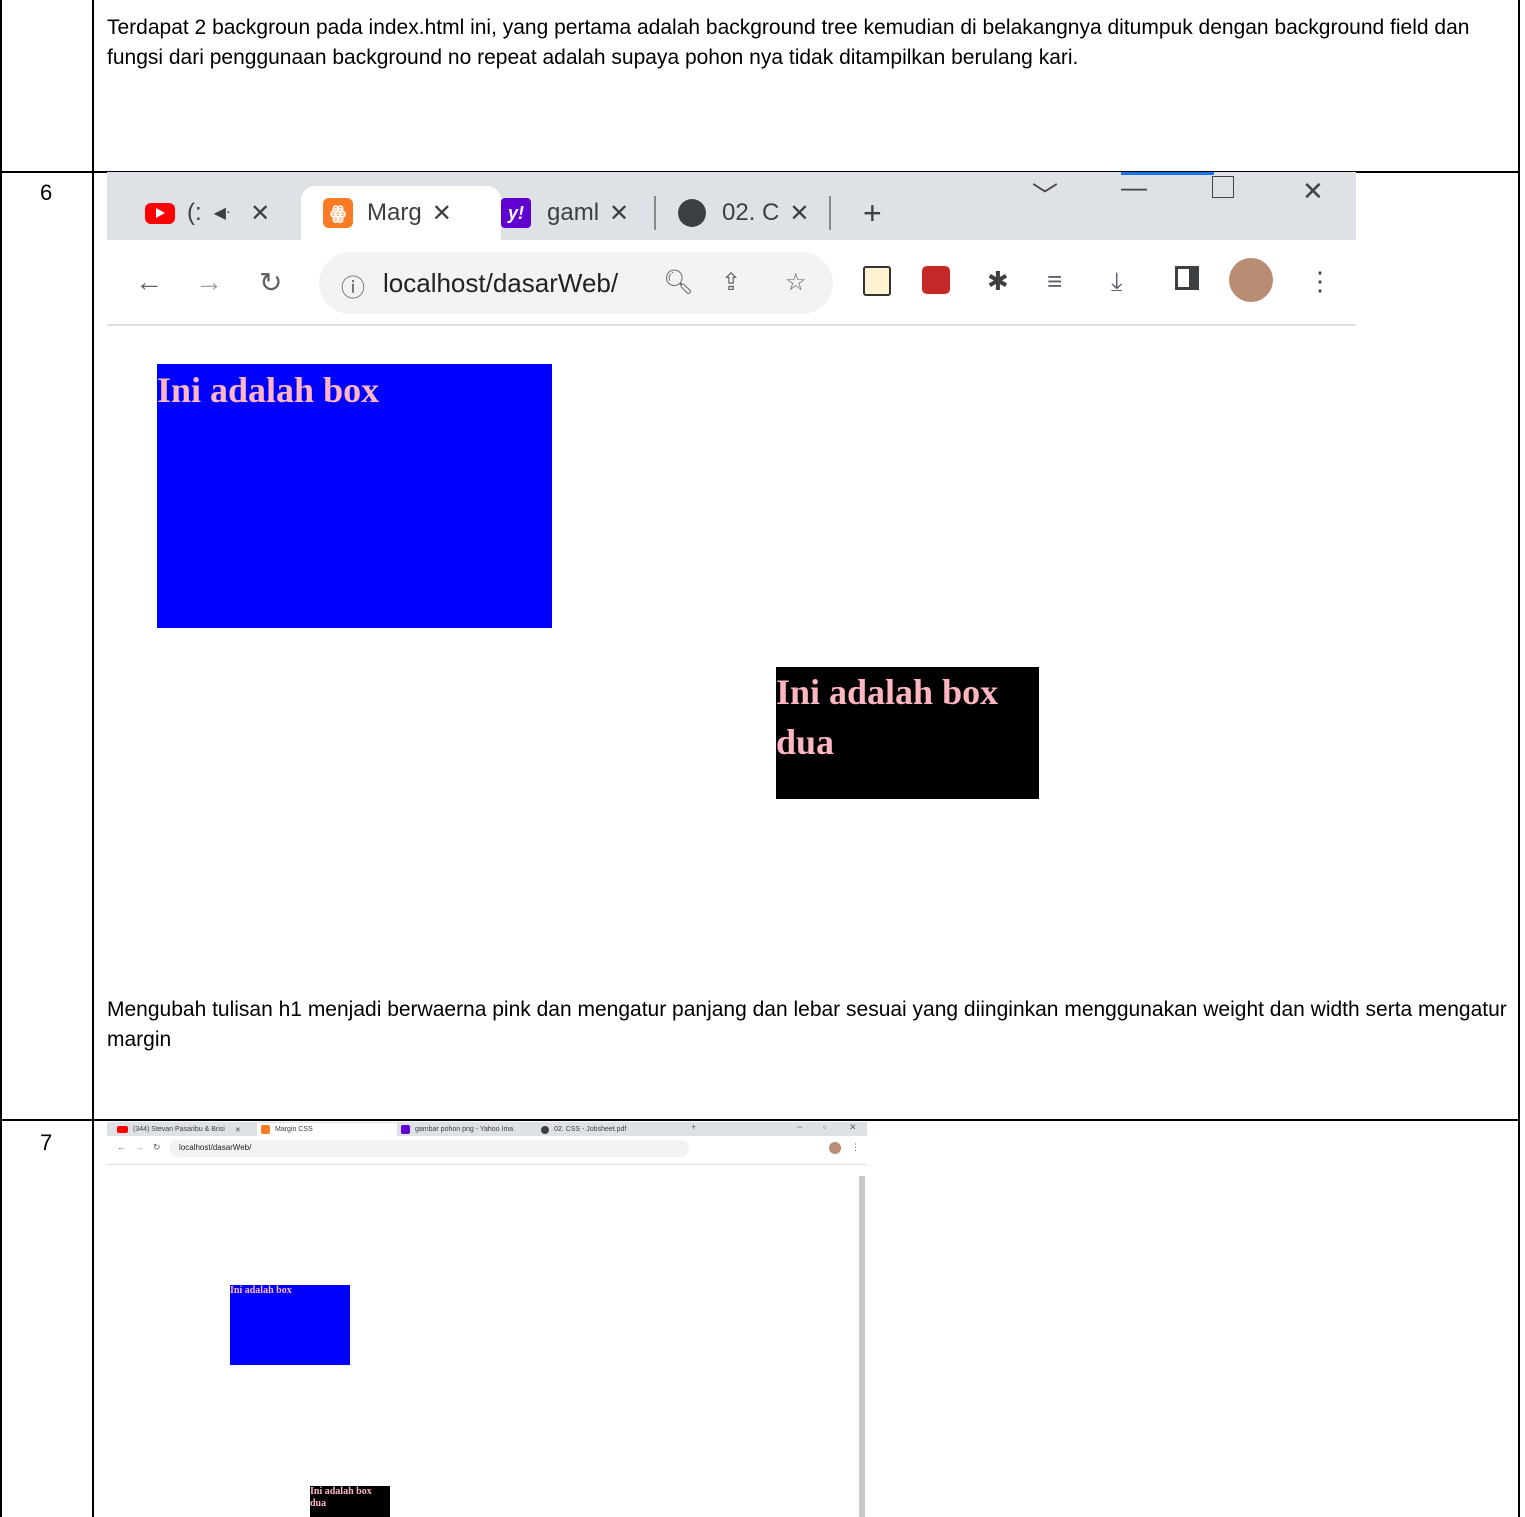 The height and width of the screenshot is (1517, 1525). Describe the element at coordinates (353, 288) in the screenshot. I see `info-icon: ⓘ` at that location.